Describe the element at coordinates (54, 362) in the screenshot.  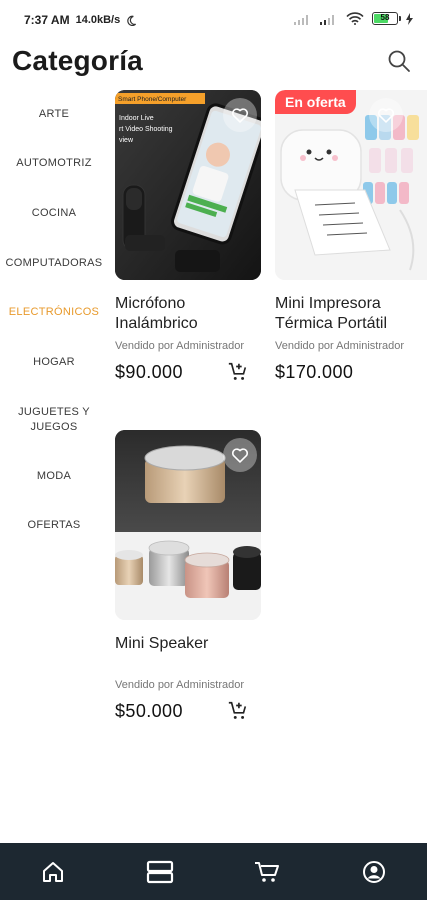
I see `category-item-hogar: HOGAR` at that location.